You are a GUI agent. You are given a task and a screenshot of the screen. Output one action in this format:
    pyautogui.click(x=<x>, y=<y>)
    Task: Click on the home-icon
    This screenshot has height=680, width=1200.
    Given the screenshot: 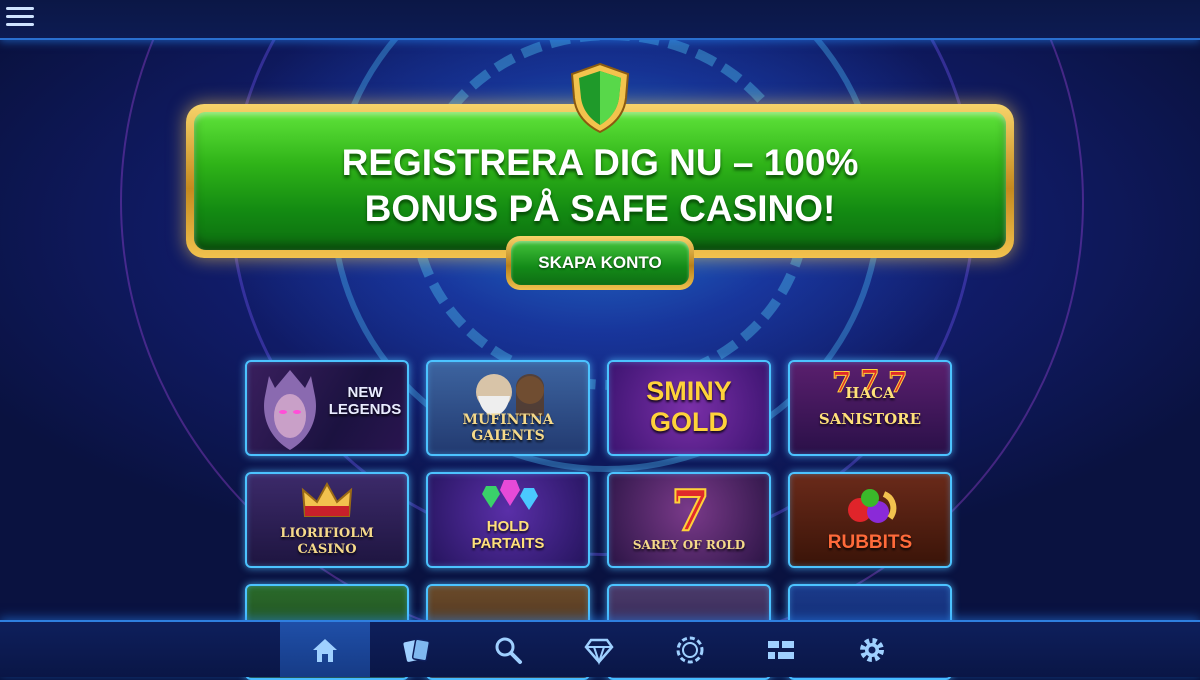 What is the action you would take?
    pyautogui.click(x=325, y=650)
    